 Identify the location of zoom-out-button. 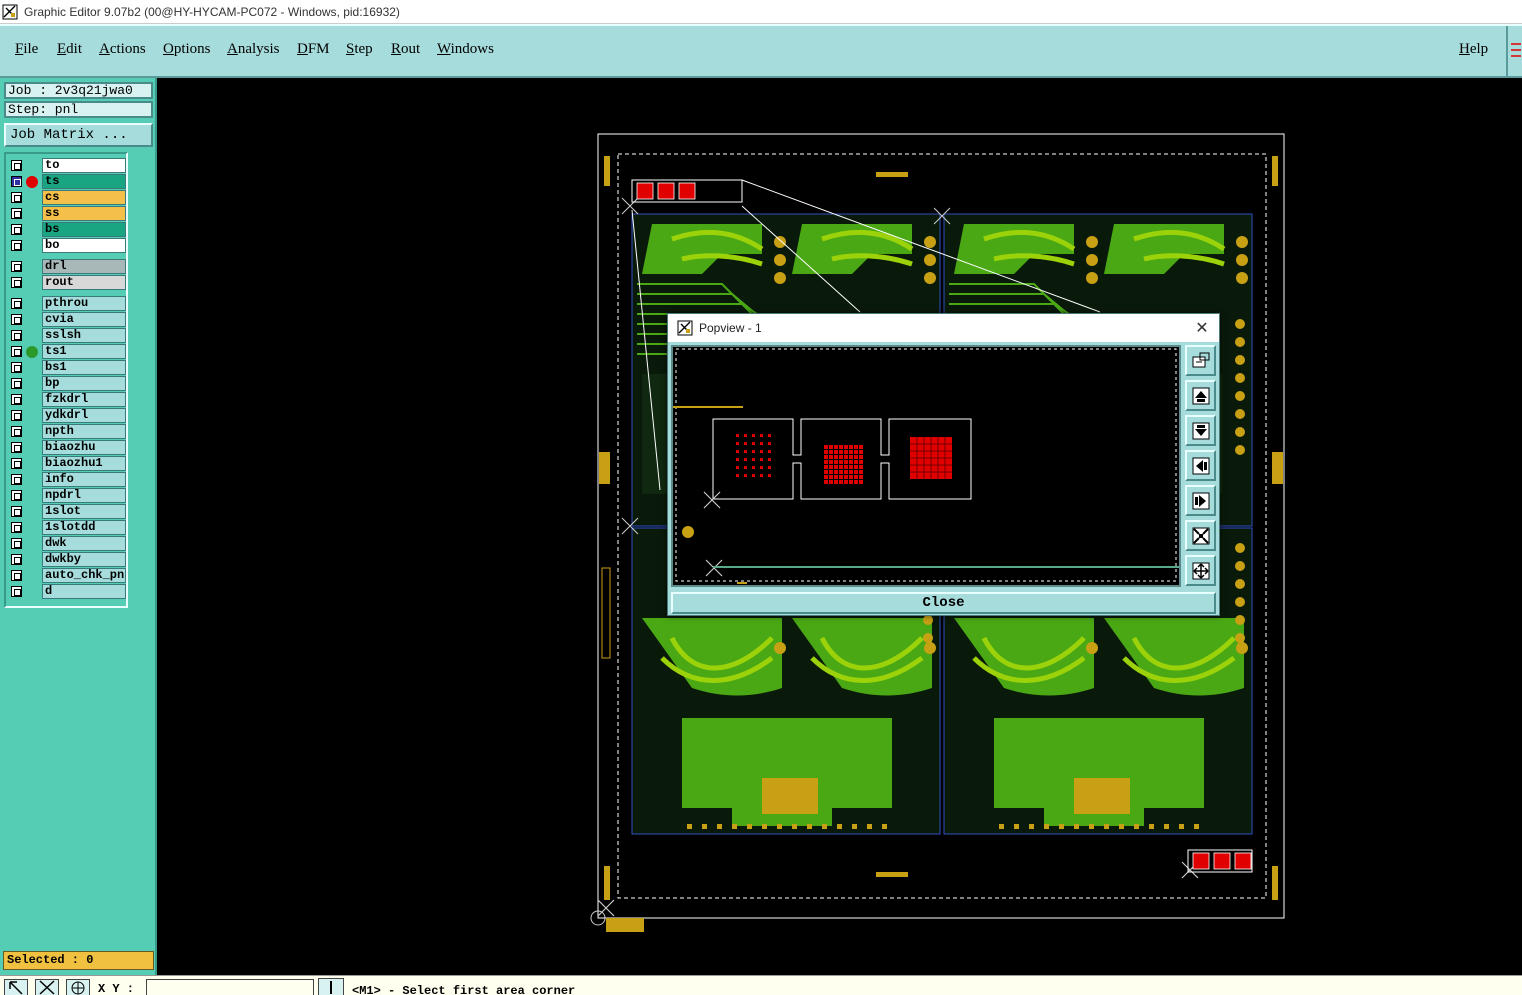
(1200, 570).